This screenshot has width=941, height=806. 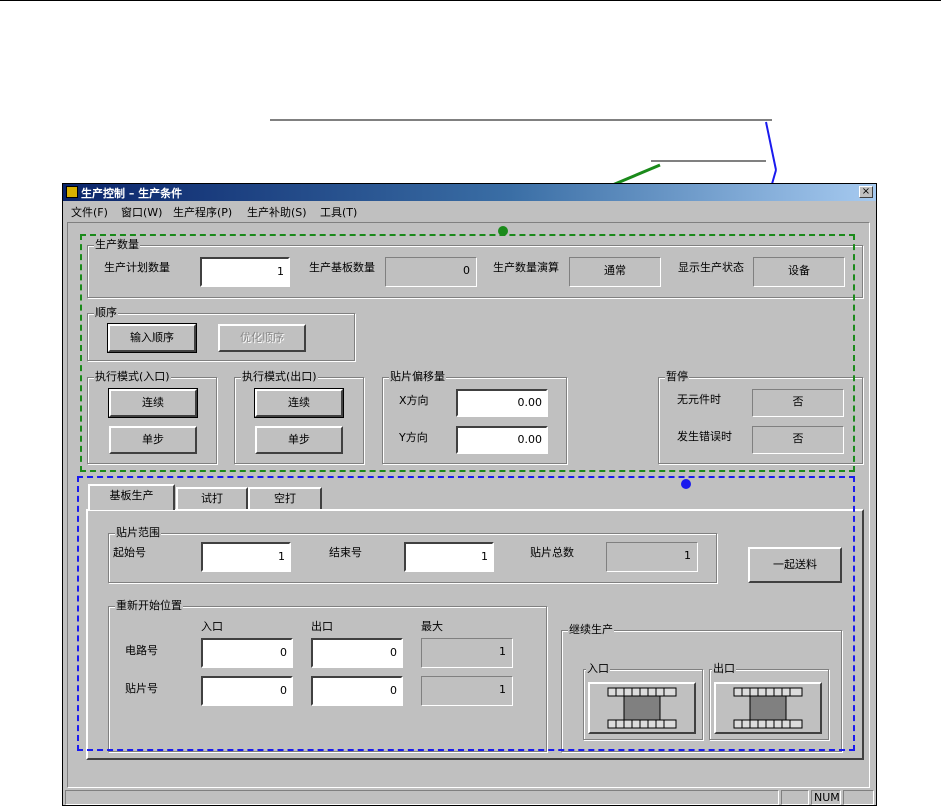 What do you see at coordinates (89, 212) in the screenshot?
I see `menu-file: 文件(F)` at bounding box center [89, 212].